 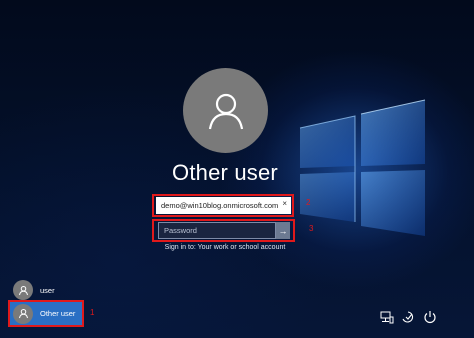 I want to click on user-avatar-large, so click(x=225, y=110).